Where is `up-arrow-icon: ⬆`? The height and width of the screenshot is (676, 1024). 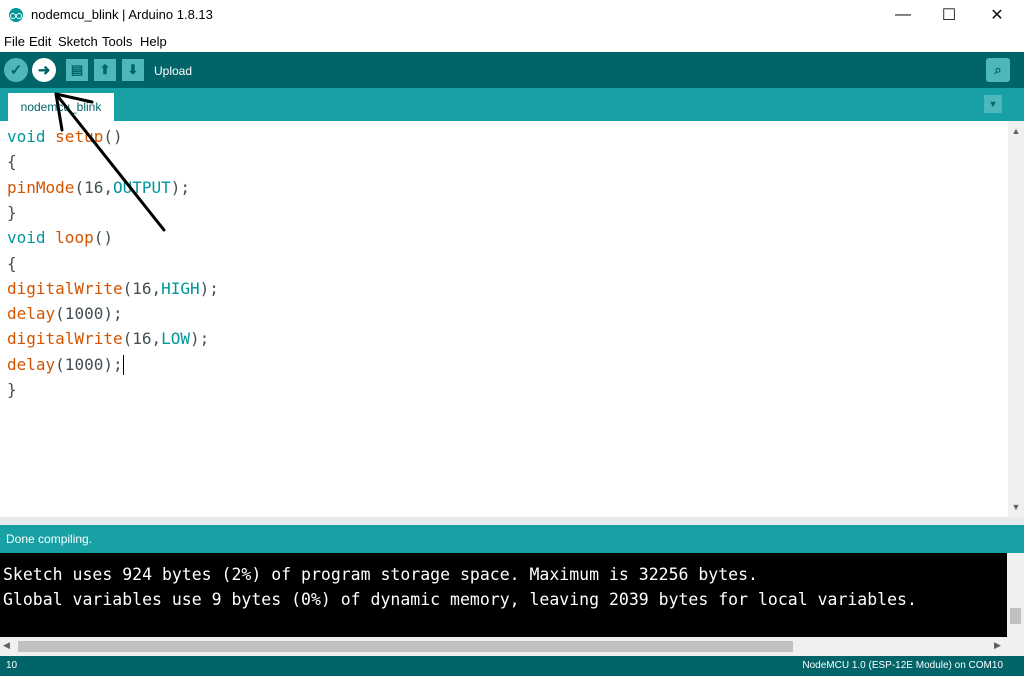 up-arrow-icon: ⬆ is located at coordinates (105, 69).